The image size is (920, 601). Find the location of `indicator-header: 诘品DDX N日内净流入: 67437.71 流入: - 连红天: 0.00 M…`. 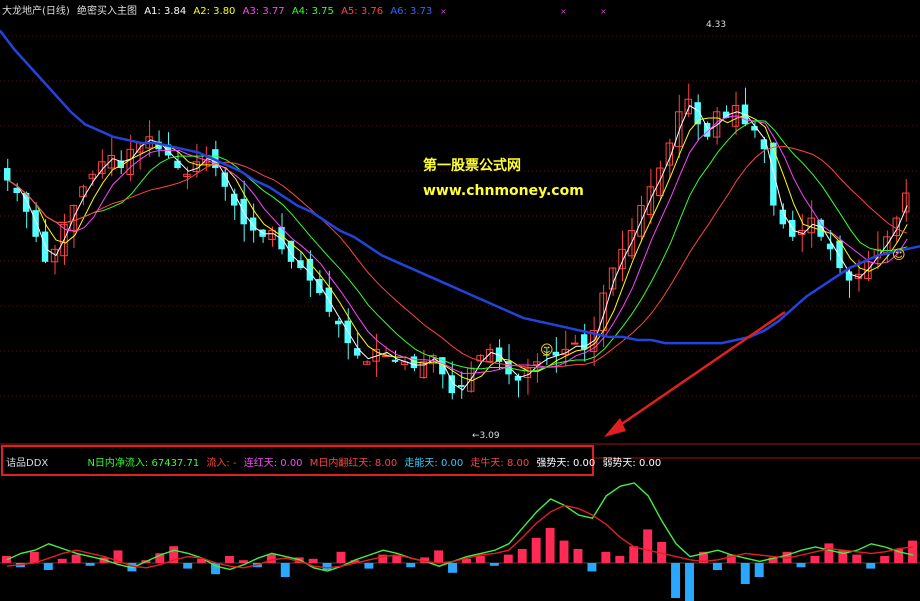

indicator-header: 诘品DDX N日内净流入: 67437.71 流入: - 连红天: 0.00 M… is located at coordinates (335, 461).